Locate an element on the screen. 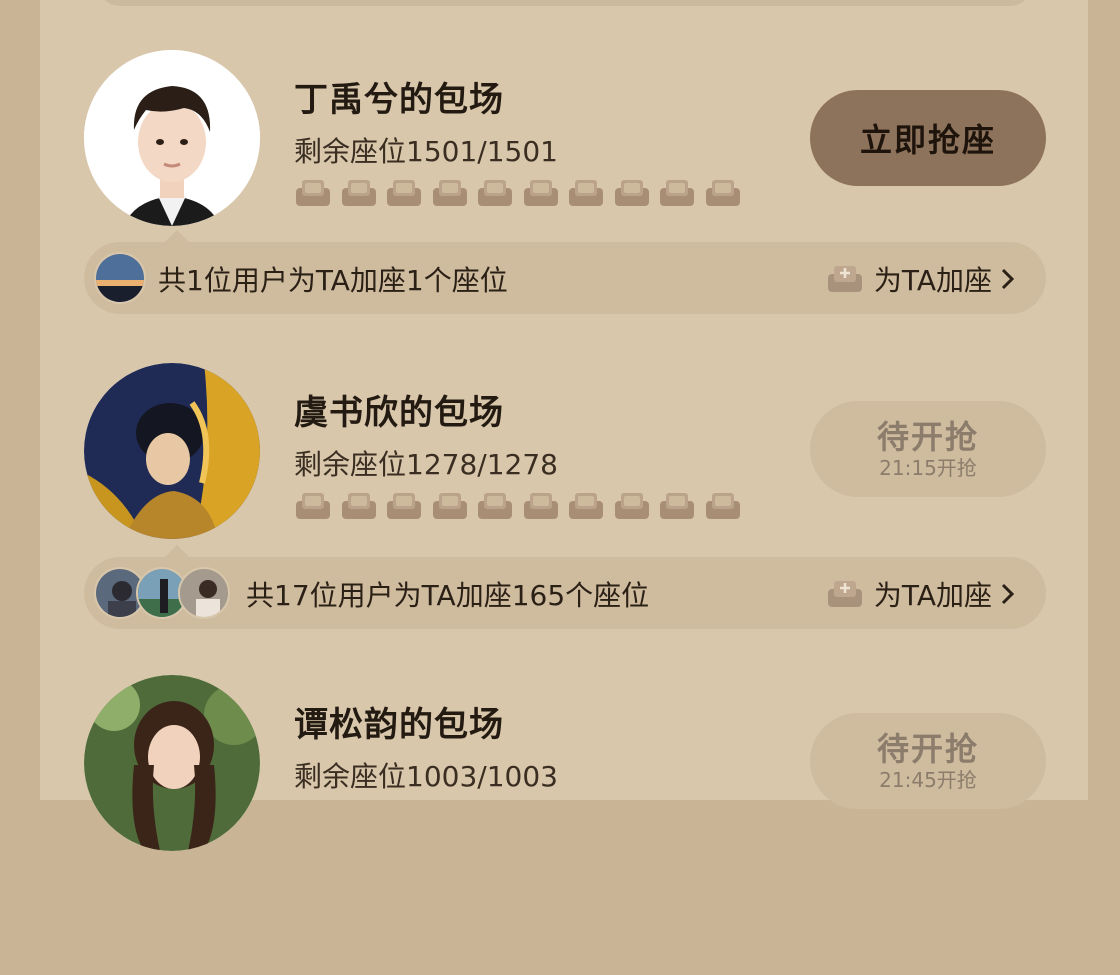  pending-grab-button: 待开抢 21:15开抢 is located at coordinates (928, 449).